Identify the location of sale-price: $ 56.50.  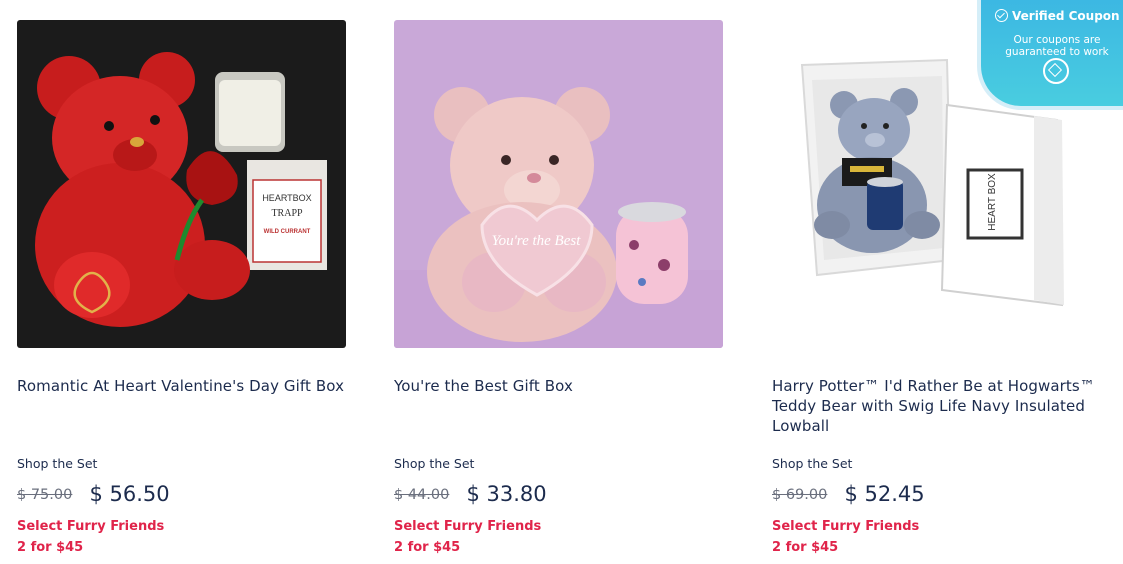
(129, 494).